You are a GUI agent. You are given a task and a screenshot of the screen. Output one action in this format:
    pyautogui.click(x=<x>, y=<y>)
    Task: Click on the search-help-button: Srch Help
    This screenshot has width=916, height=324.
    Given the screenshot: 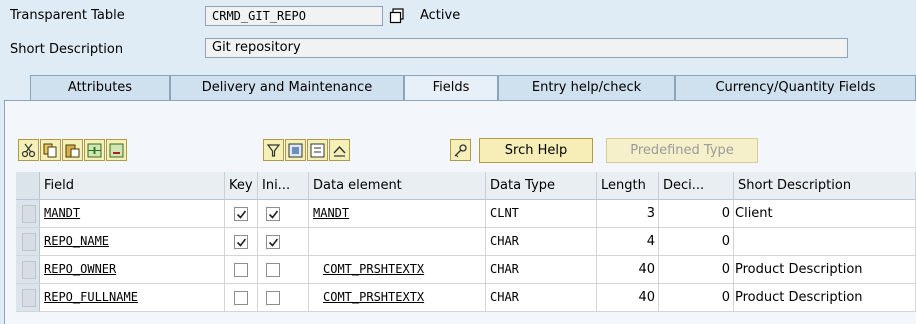 What is the action you would take?
    pyautogui.click(x=536, y=150)
    